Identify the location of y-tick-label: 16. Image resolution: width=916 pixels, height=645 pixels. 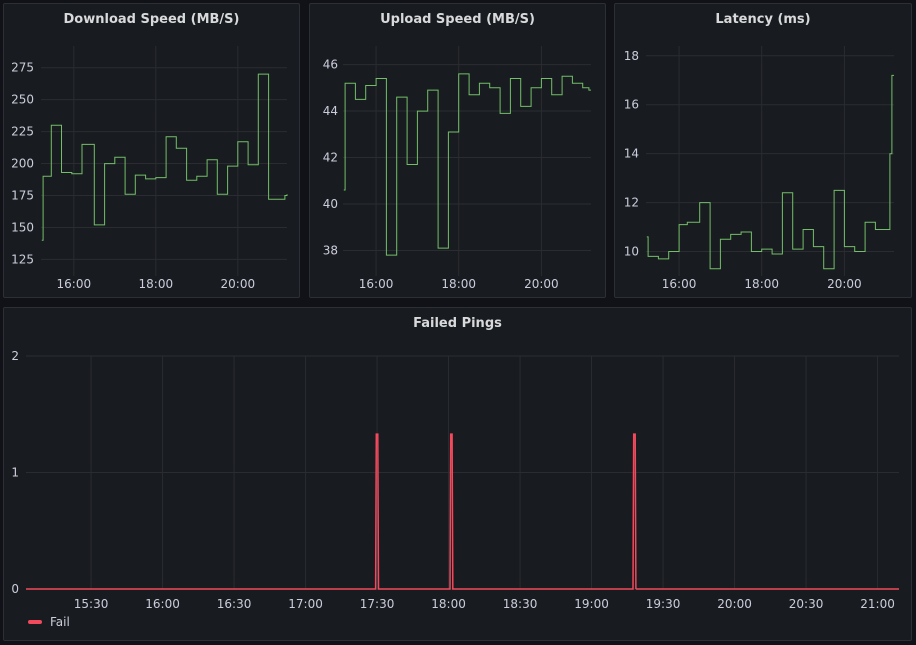
(631, 105).